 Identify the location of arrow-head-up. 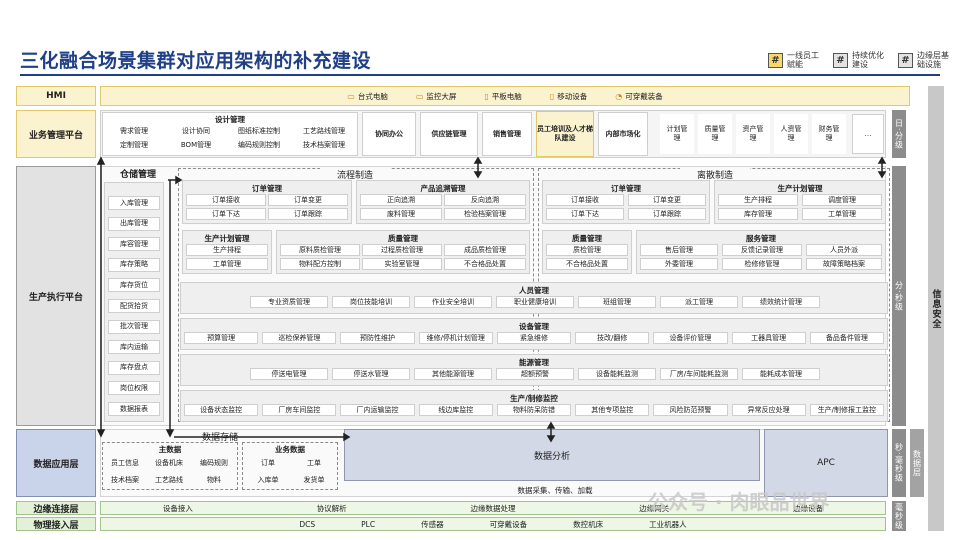
(101, 160).